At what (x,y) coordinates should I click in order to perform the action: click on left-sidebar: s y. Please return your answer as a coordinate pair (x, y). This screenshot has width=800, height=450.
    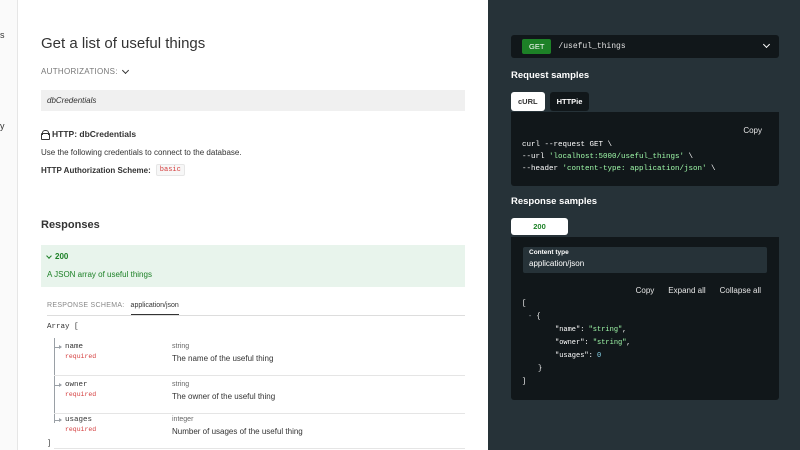
    Looking at the image, I should click on (9, 225).